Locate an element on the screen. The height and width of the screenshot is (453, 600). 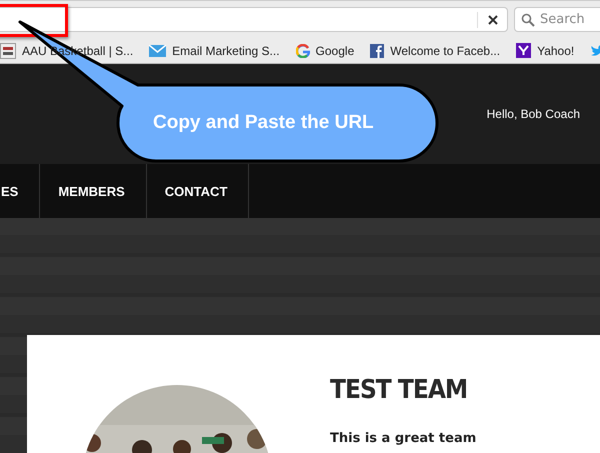
search-field: Search is located at coordinates (557, 19).